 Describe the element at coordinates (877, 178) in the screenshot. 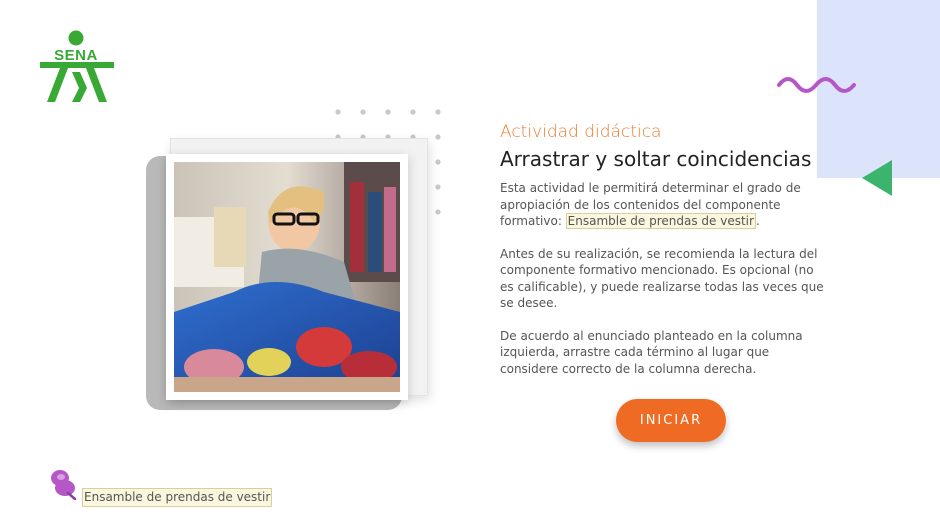

I see `triangle-decoration` at that location.